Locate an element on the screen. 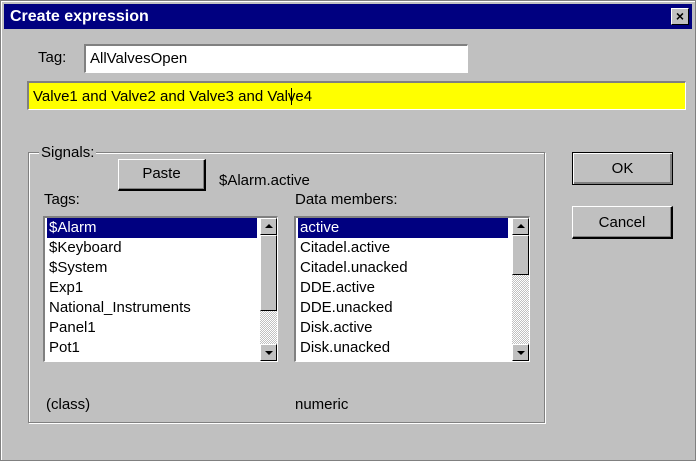 This screenshot has height=461, width=696. tags-list-item: Pot1 is located at coordinates (152, 348).